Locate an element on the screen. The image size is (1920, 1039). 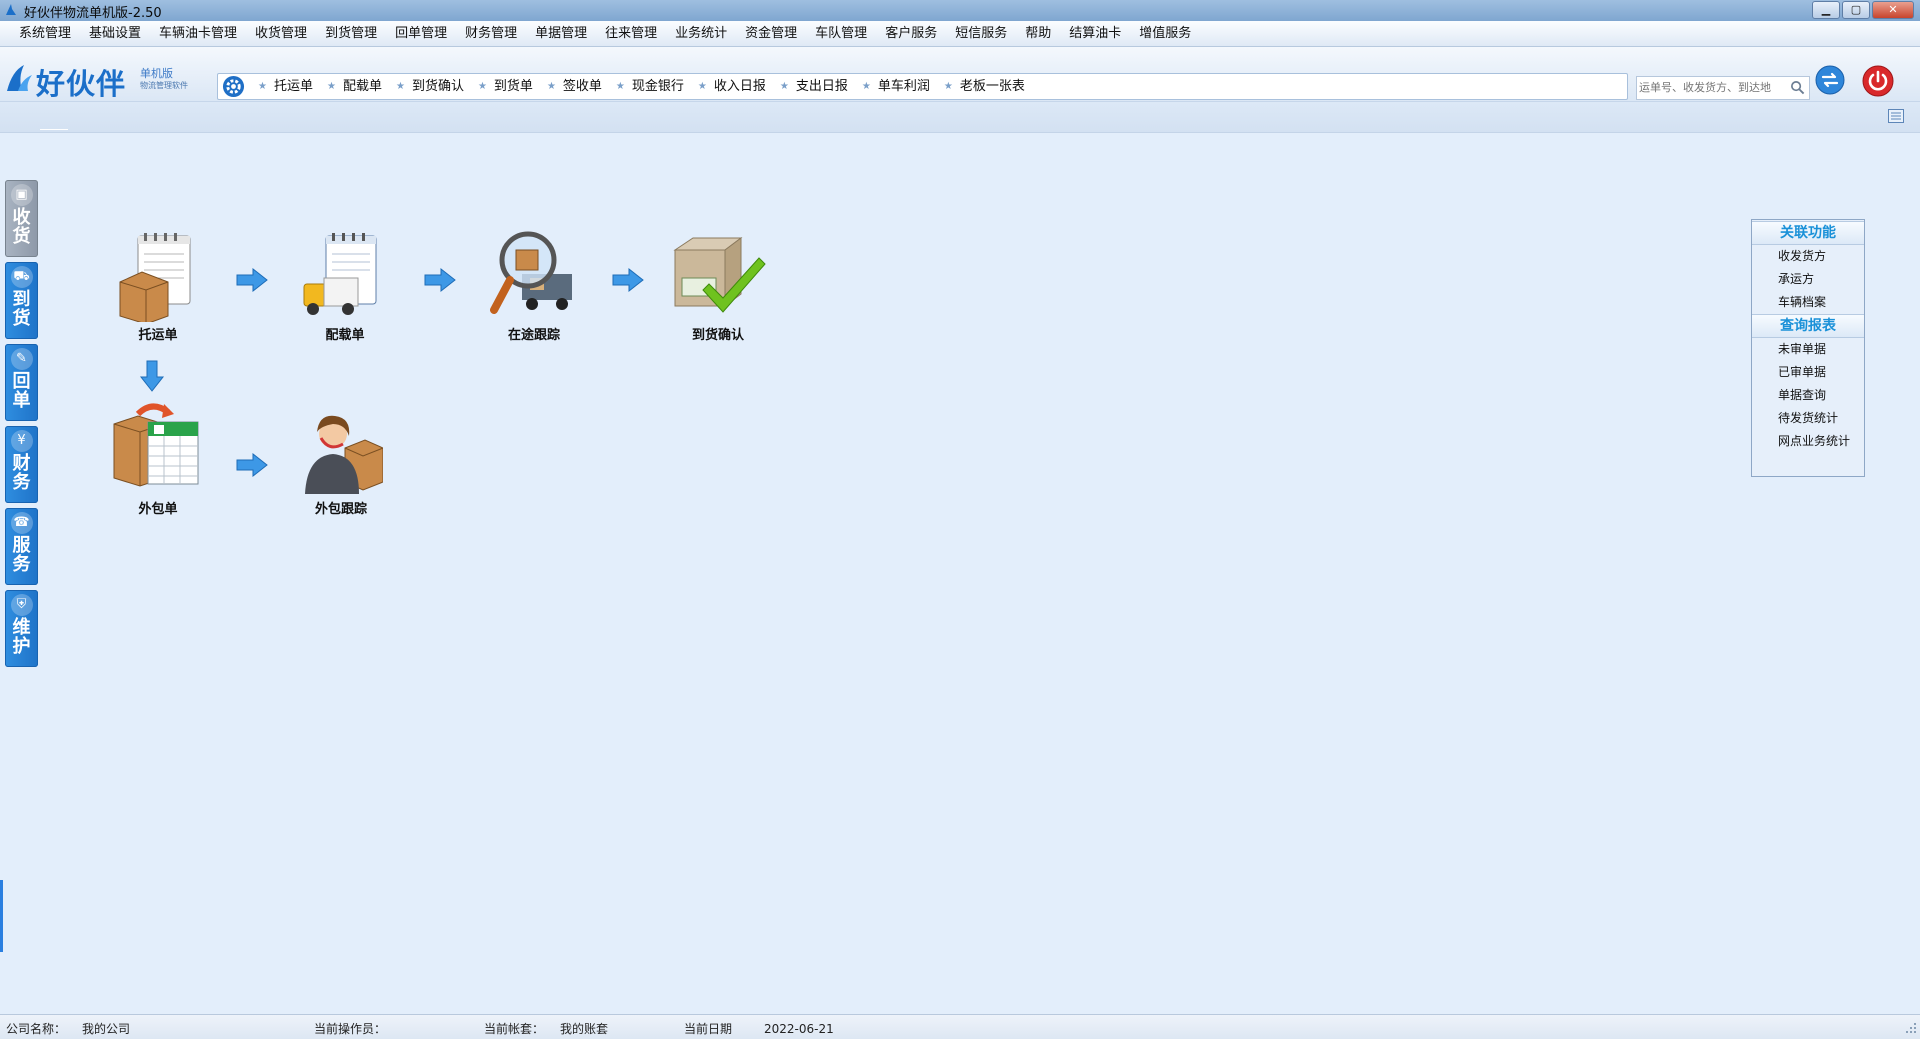
module-tab: ¥ 财务 is located at coordinates (21, 464).